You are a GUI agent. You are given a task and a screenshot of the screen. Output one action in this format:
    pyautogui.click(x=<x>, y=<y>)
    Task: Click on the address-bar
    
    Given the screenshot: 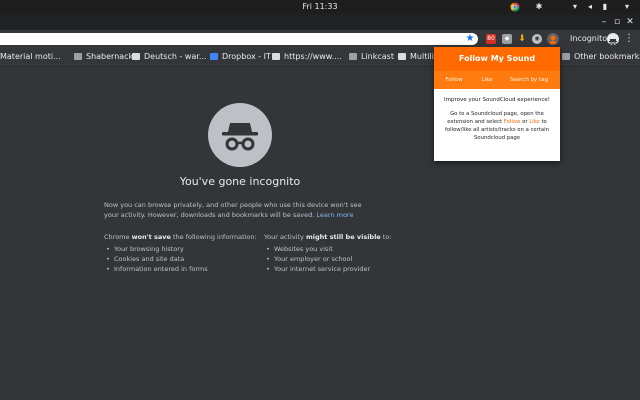 What is the action you would take?
    pyautogui.click(x=239, y=39)
    